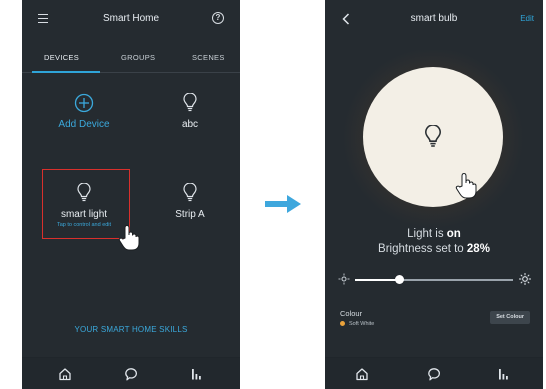 Image resolution: width=546 pixels, height=389 pixels. Describe the element at coordinates (525, 279) in the screenshot. I see `brightness-high-icon` at that location.